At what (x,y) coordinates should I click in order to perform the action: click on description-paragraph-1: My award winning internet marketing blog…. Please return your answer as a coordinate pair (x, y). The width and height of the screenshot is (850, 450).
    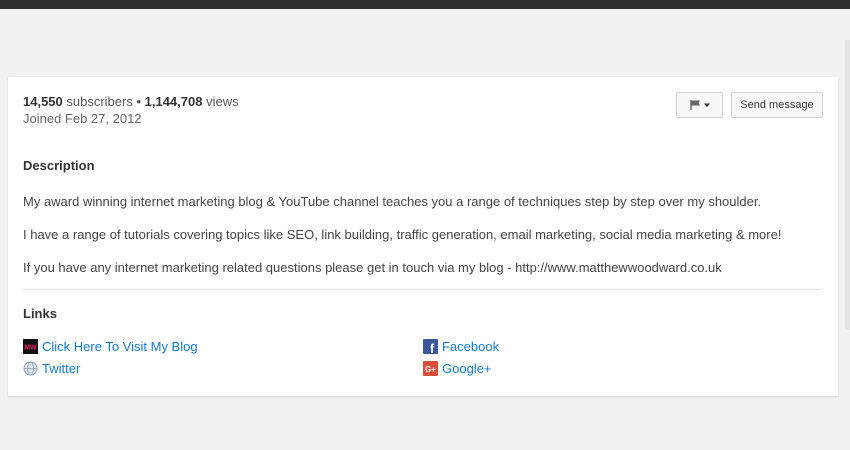
    Looking at the image, I should click on (392, 201).